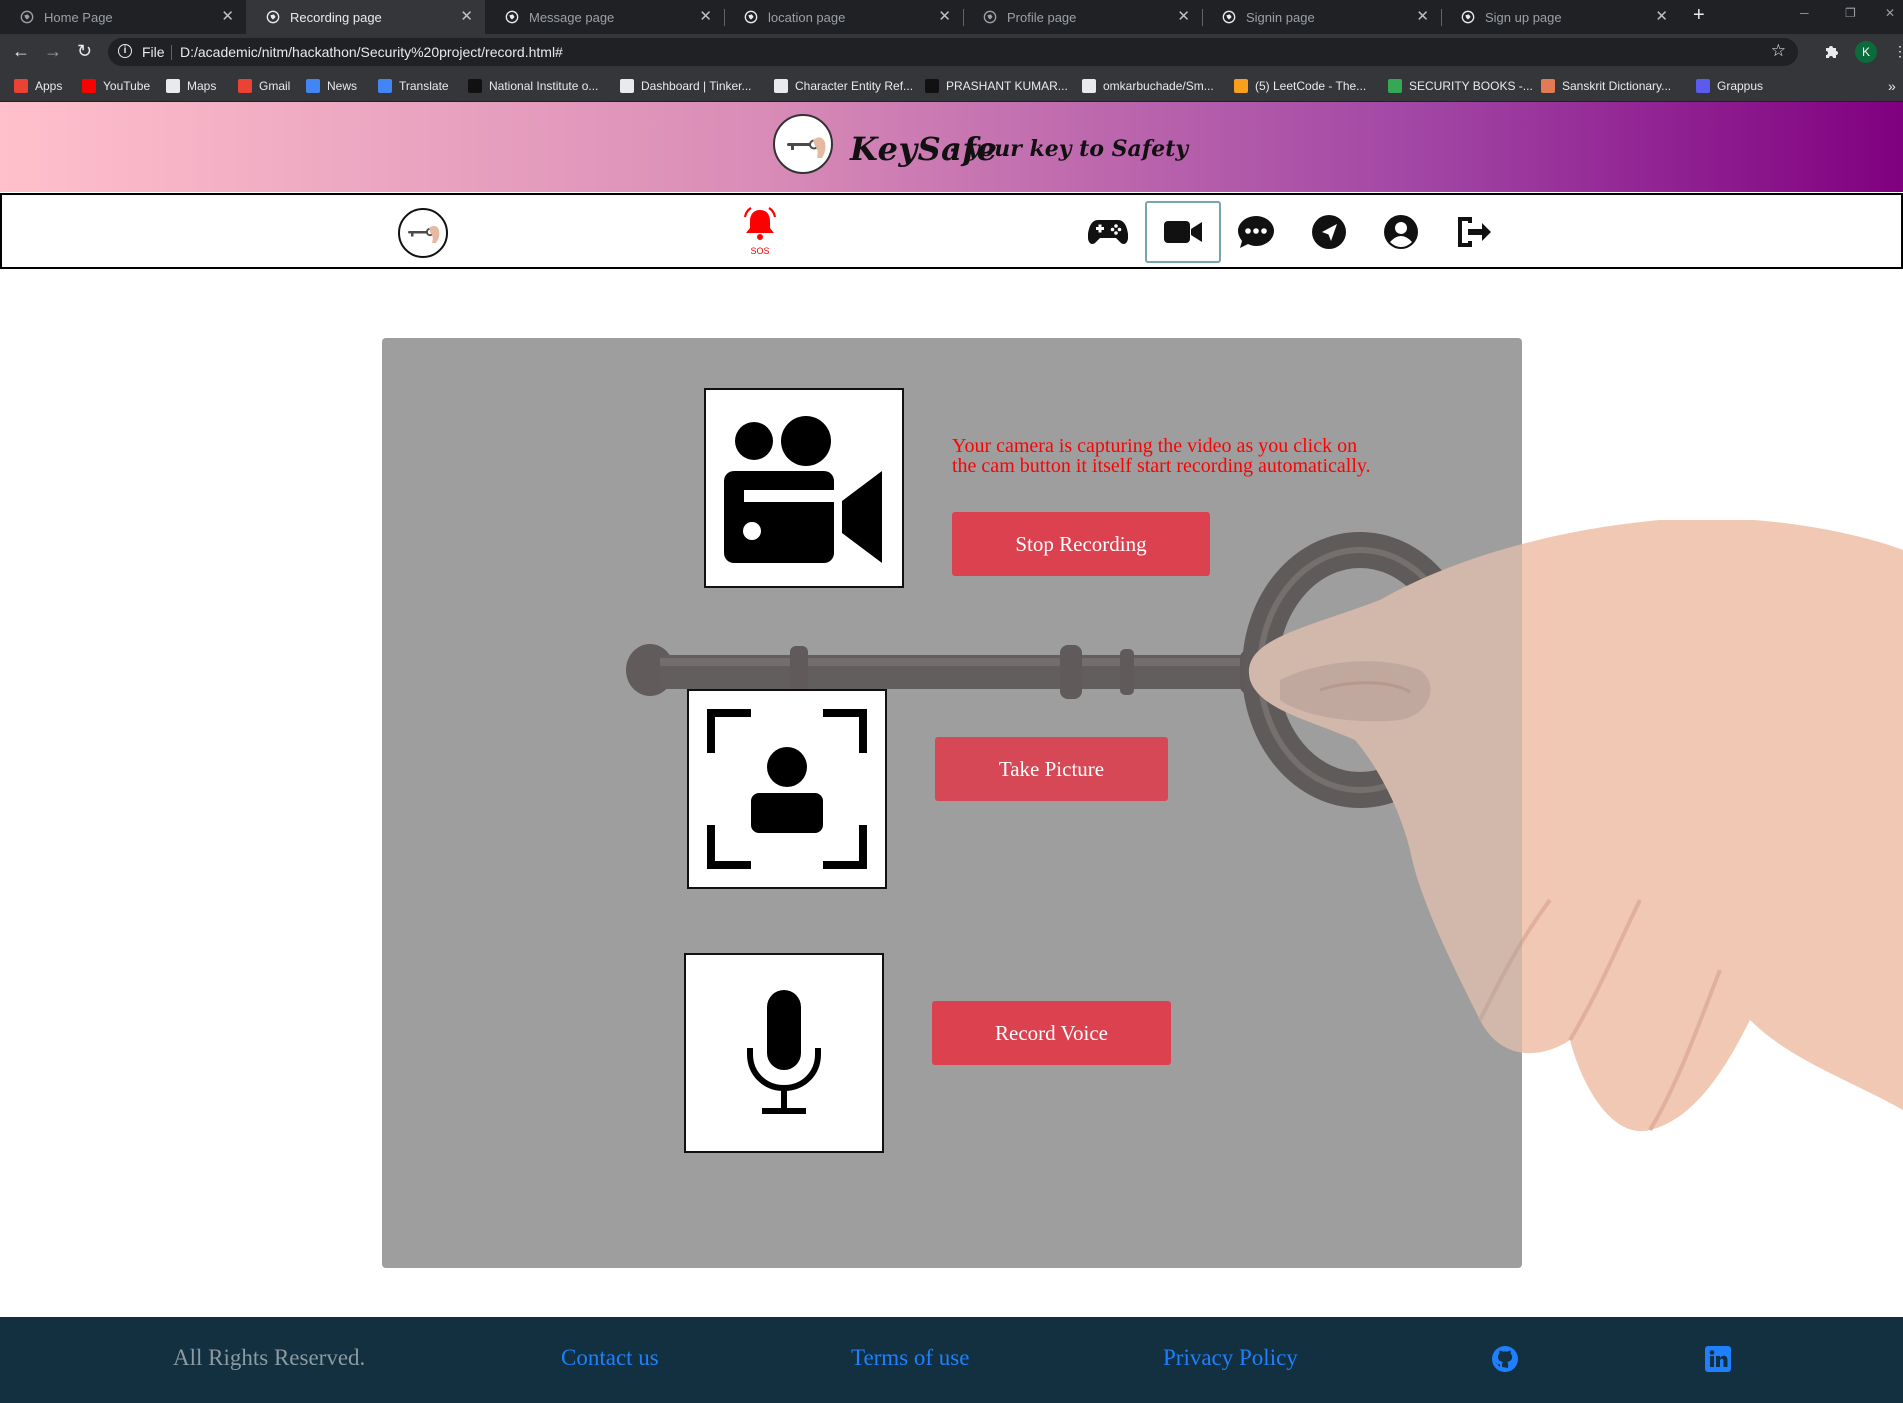 This screenshot has width=1903, height=1403. What do you see at coordinates (1831, 51) in the screenshot?
I see `extensions-puzzle-icon` at bounding box center [1831, 51].